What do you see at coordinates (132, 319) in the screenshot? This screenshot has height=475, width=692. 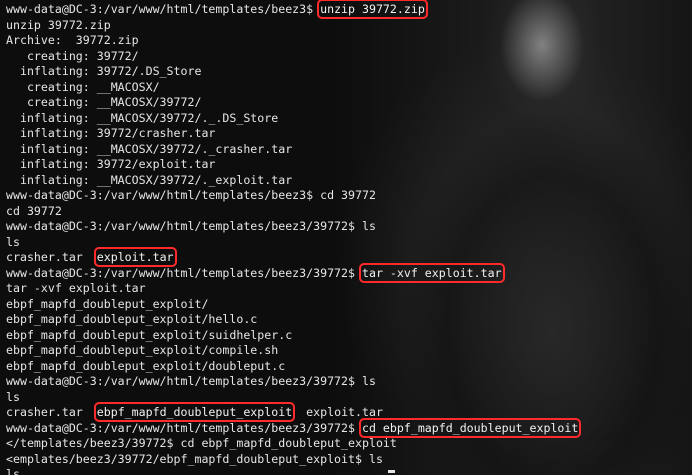 I see `terminal-text: ebpf_mapfd_doubleput_exploit/hello.c` at bounding box center [132, 319].